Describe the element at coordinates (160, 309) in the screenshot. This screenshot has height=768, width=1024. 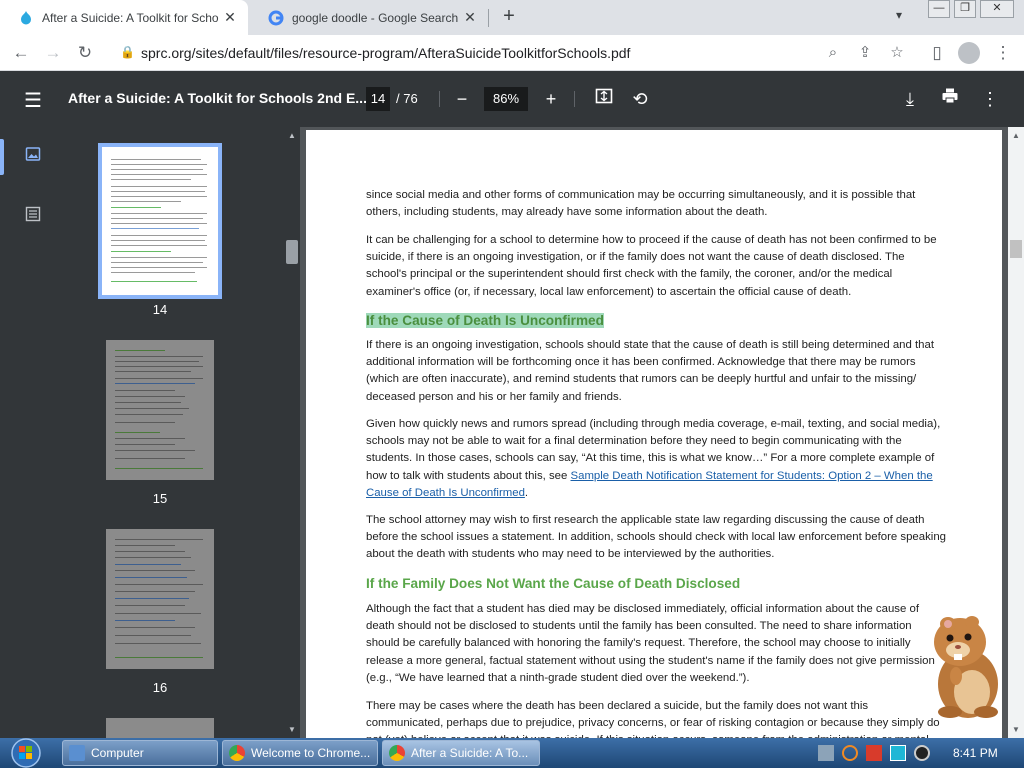
I see `thumbnail-page-number: 14` at that location.